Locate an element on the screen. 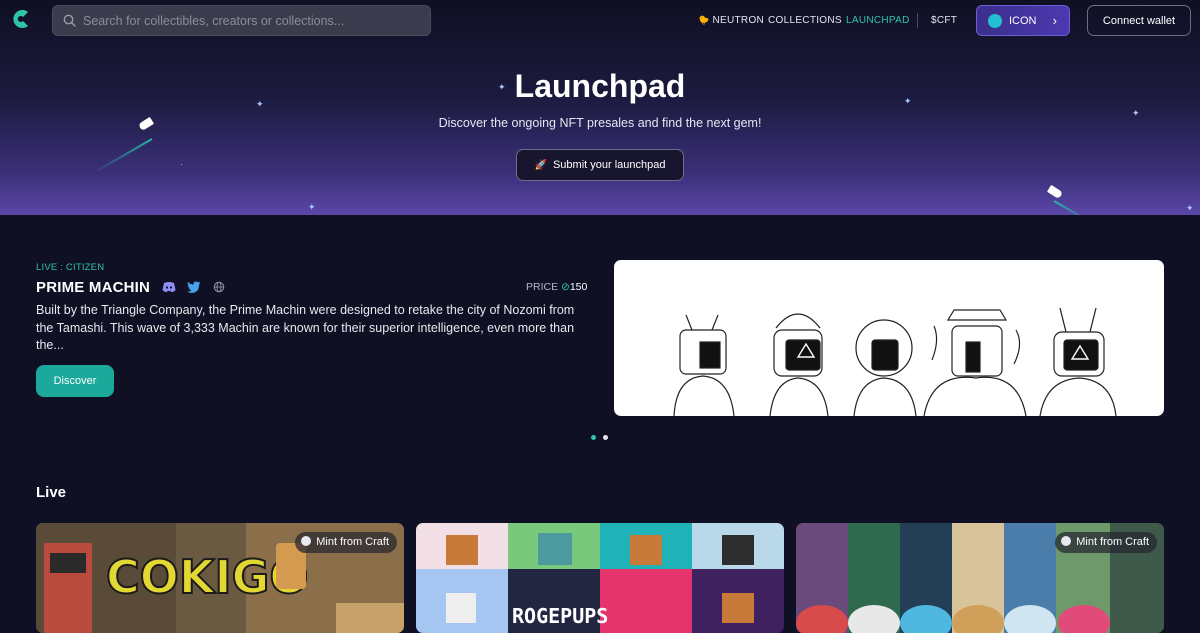 The image size is (1200, 633). nav-divider is located at coordinates (917, 20).